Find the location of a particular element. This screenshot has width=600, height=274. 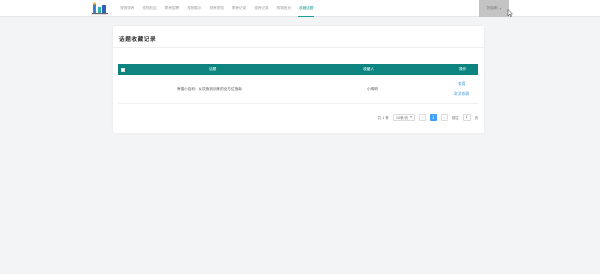

nav-item-pet-community: 宠物社区 is located at coordinates (149, 8).